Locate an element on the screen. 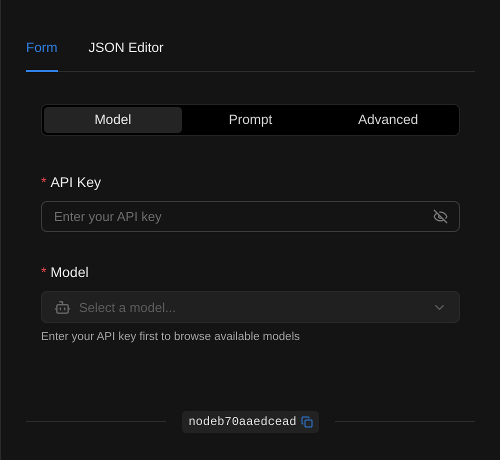 The image size is (500, 460). copy-icon is located at coordinates (306, 422).